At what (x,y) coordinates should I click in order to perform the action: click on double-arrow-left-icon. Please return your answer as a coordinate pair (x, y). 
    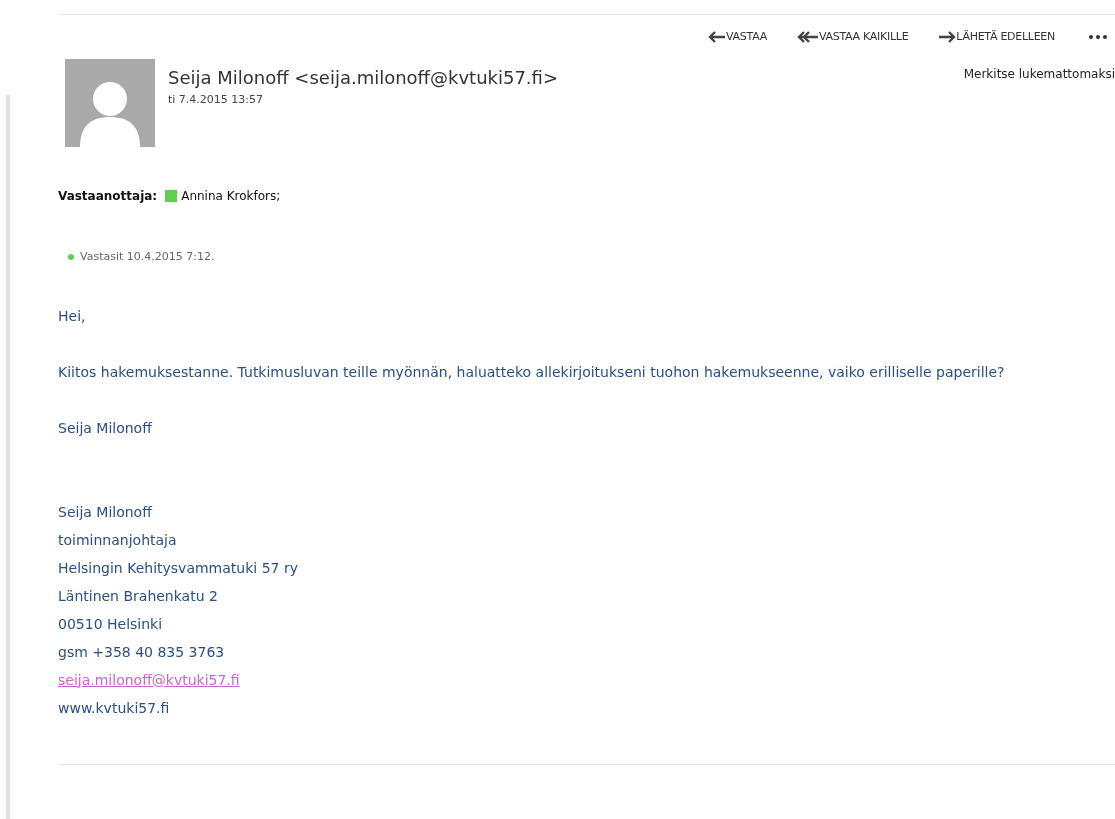
    Looking at the image, I should click on (807, 37).